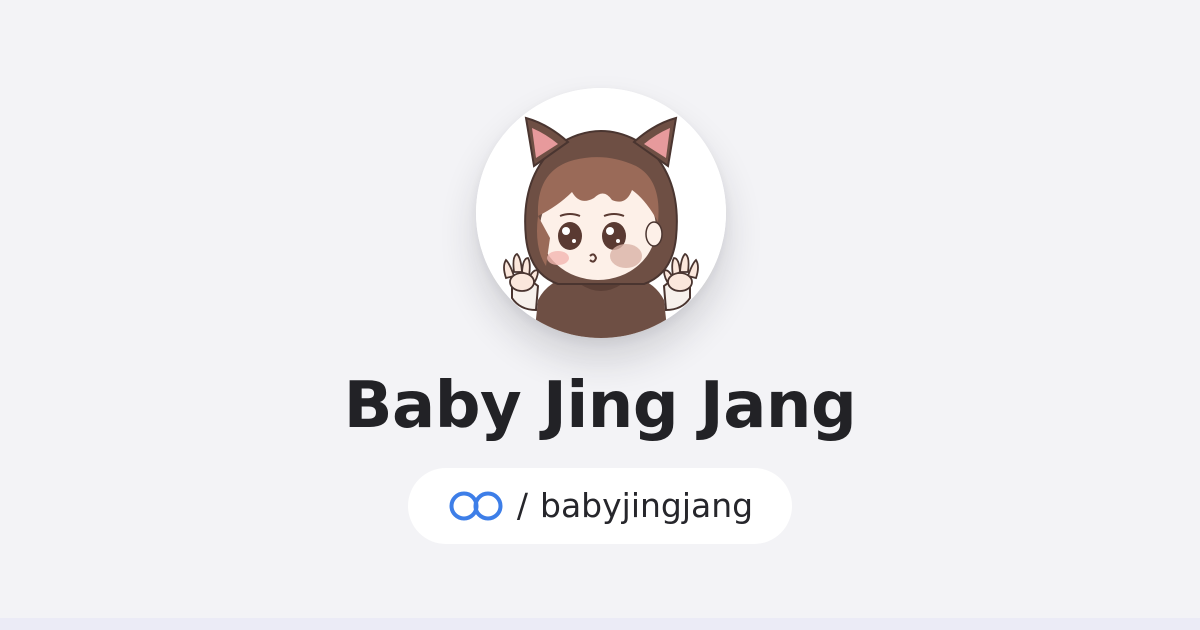 Image resolution: width=1200 pixels, height=630 pixels. I want to click on two-linked-rings-logo-icon, so click(476, 506).